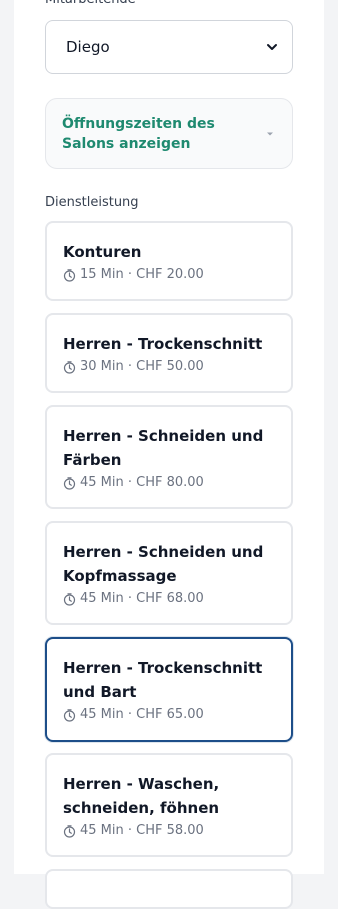 The height and width of the screenshot is (909, 338). I want to click on service-card: Konturen 15 Min · CHF 20.00, so click(169, 261).